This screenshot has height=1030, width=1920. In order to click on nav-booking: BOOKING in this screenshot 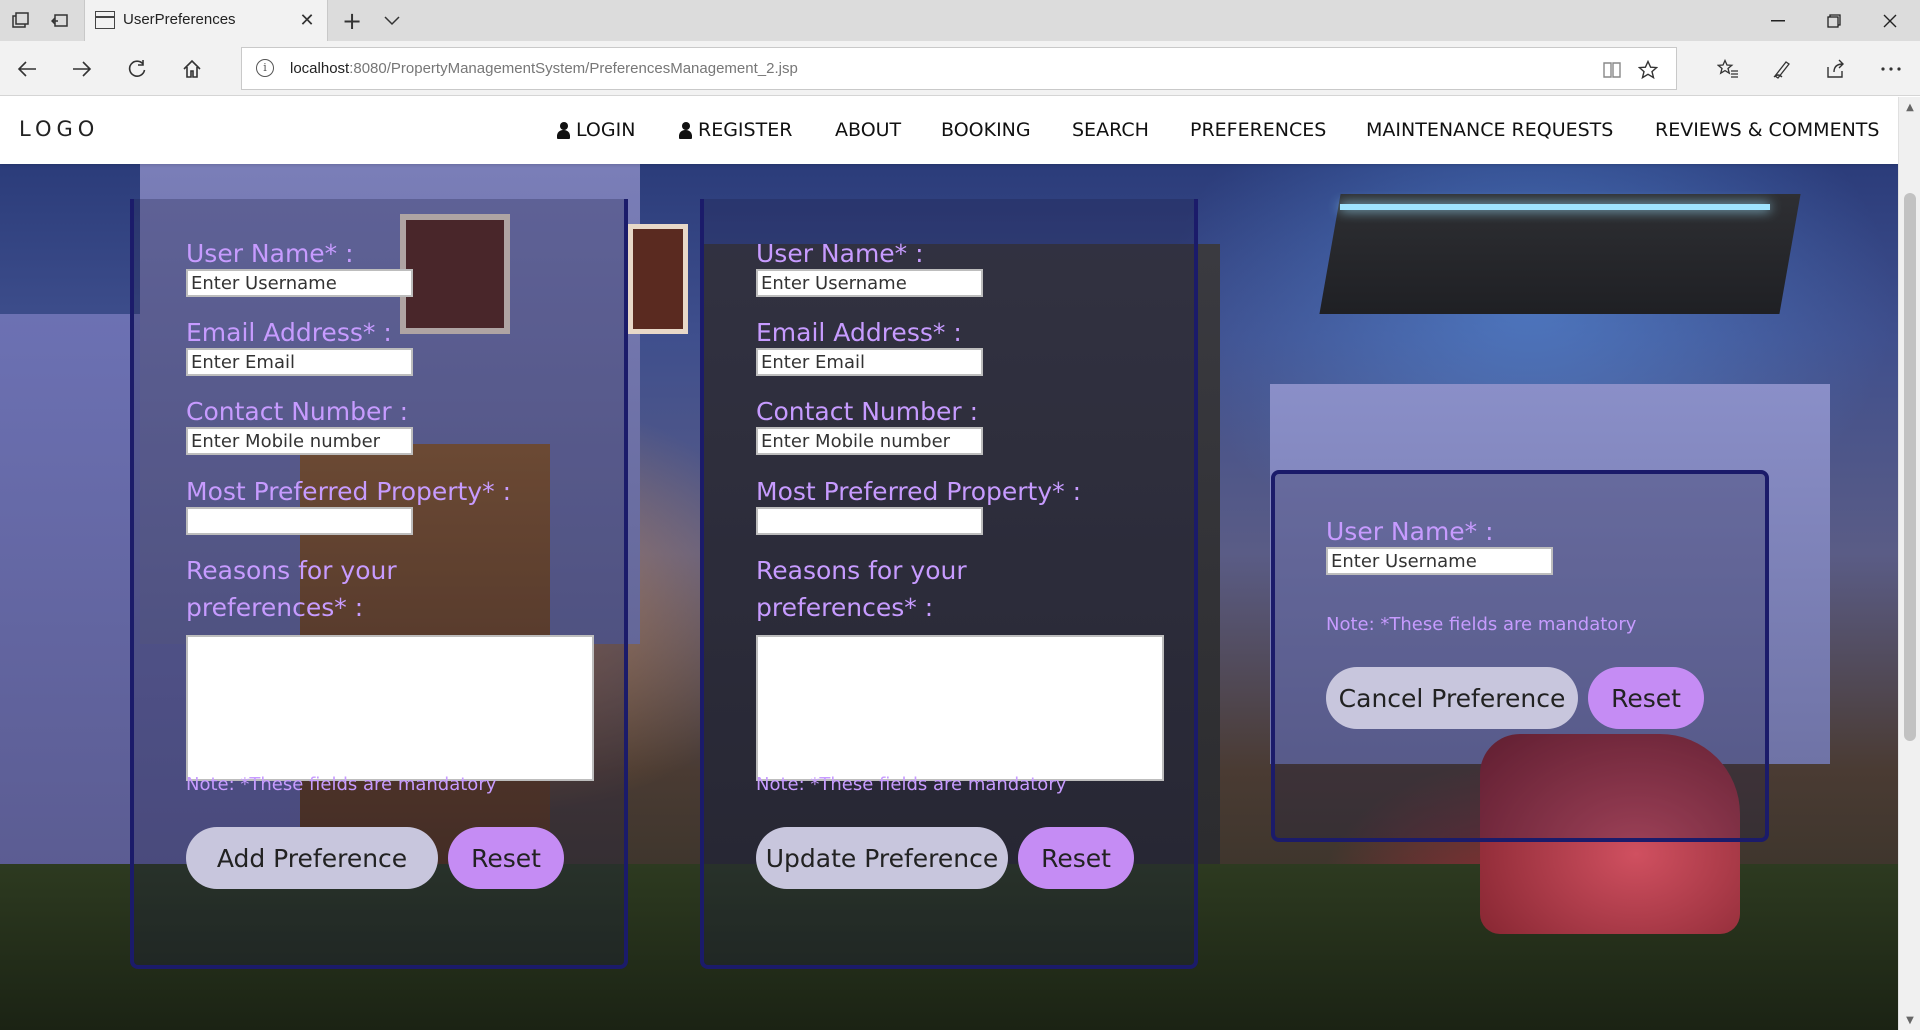, I will do `click(986, 130)`.